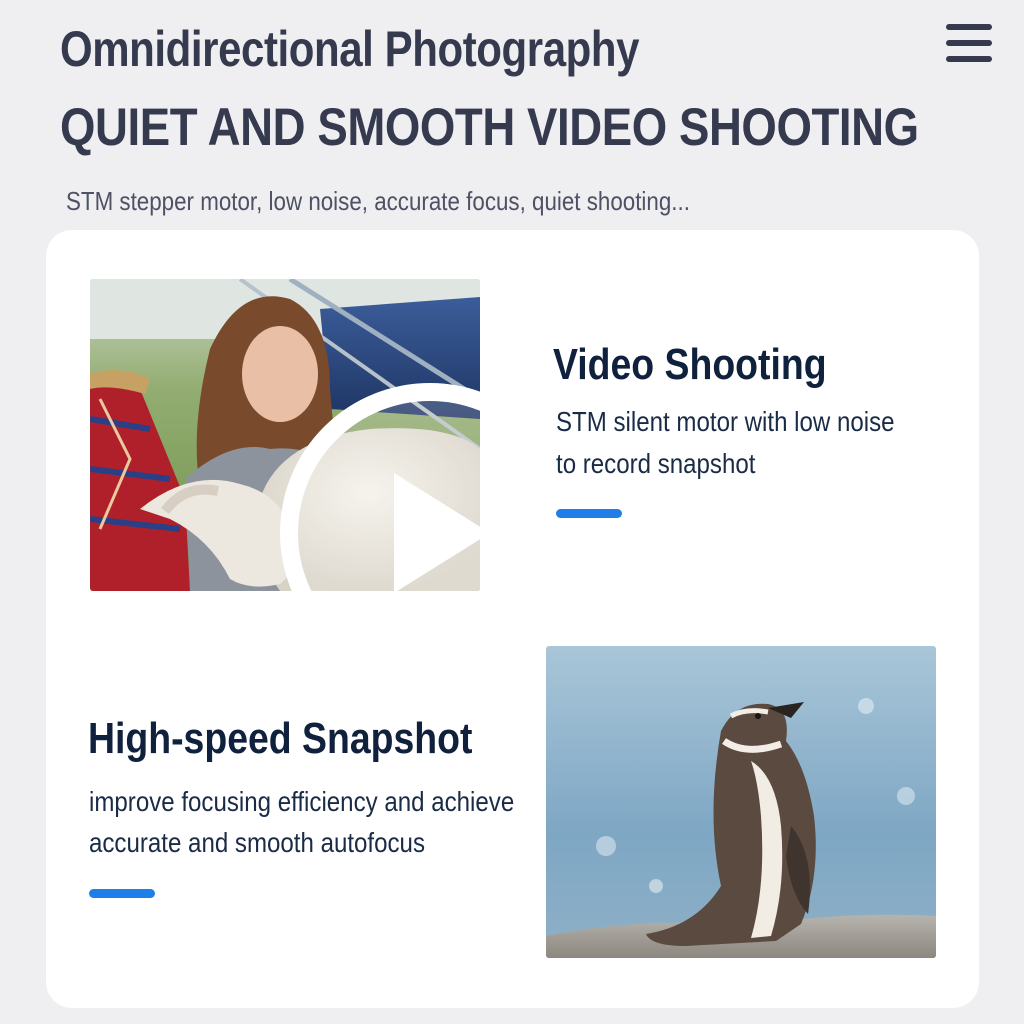 Image resolution: width=1024 pixels, height=1024 pixels. I want to click on play-icon, so click(357, 484).